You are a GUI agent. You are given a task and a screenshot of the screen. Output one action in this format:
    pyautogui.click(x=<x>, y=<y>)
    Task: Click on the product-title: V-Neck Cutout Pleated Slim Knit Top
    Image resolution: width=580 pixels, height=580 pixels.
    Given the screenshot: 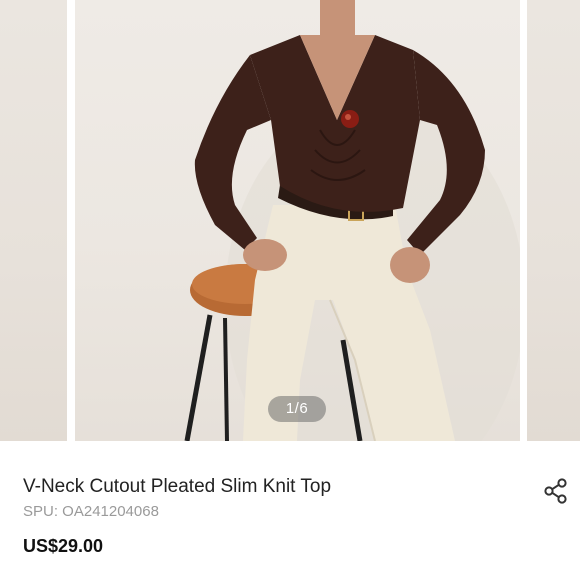 What is the action you would take?
    pyautogui.click(x=177, y=486)
    